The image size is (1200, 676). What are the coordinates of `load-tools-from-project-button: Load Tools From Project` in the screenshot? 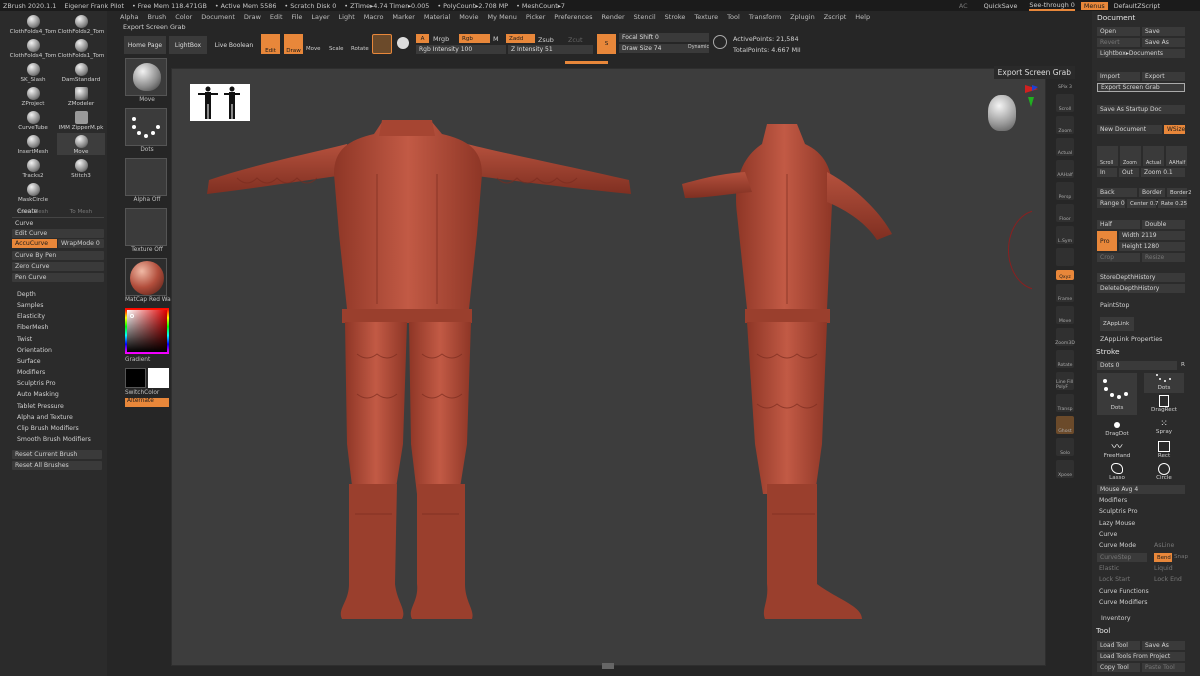 It's located at (1141, 656).